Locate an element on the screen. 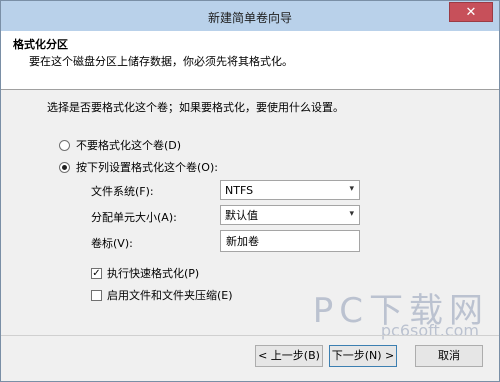 This screenshot has width=500, height=382. filesystem-label: 文件系统(F): is located at coordinates (122, 191).